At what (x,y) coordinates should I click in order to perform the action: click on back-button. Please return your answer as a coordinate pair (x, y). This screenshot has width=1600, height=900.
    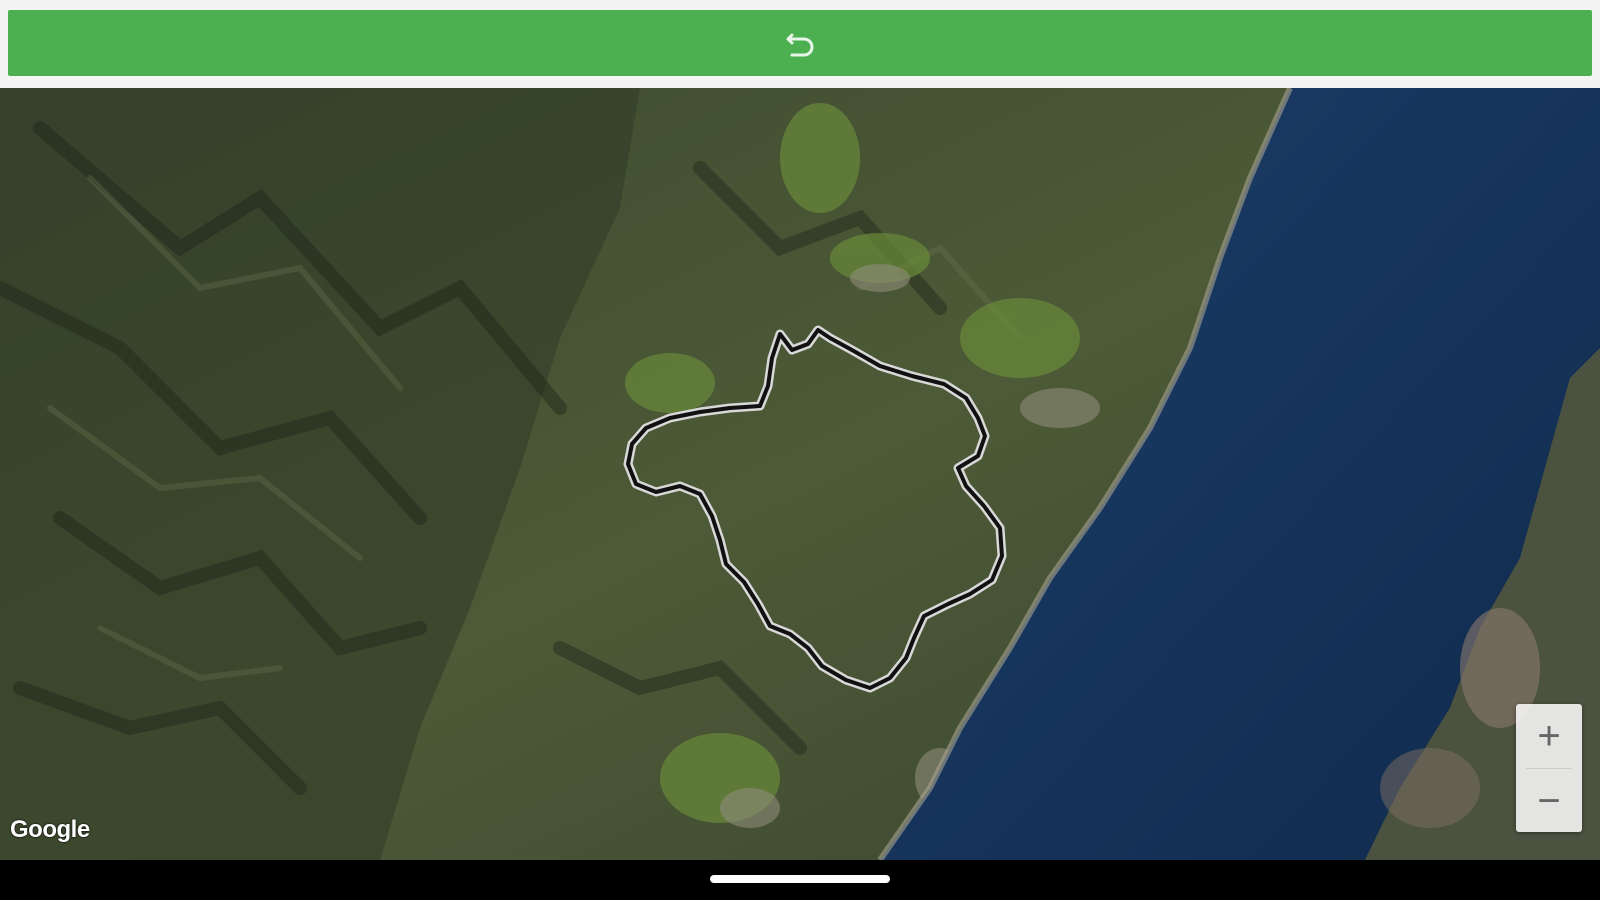
    Looking at the image, I should click on (800, 43).